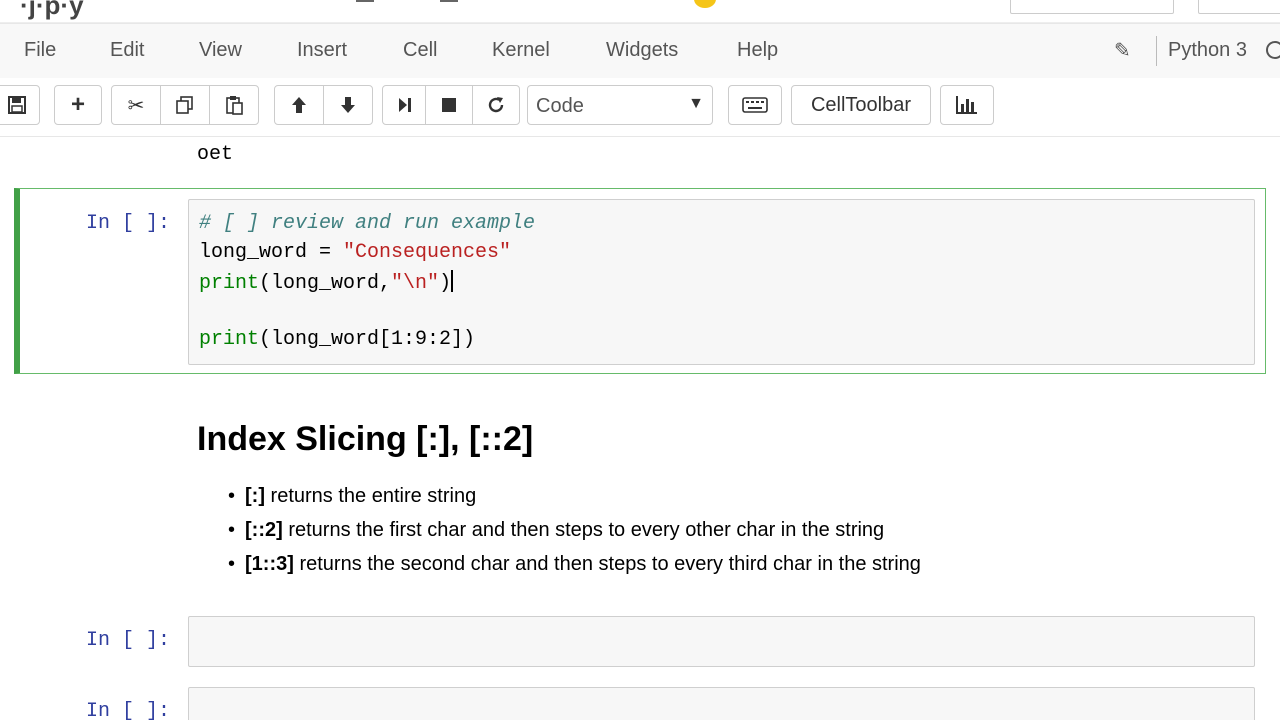 This screenshot has width=1280, height=720. Describe the element at coordinates (352, 496) in the screenshot. I see `list-item: • [:] returns the entire string` at that location.